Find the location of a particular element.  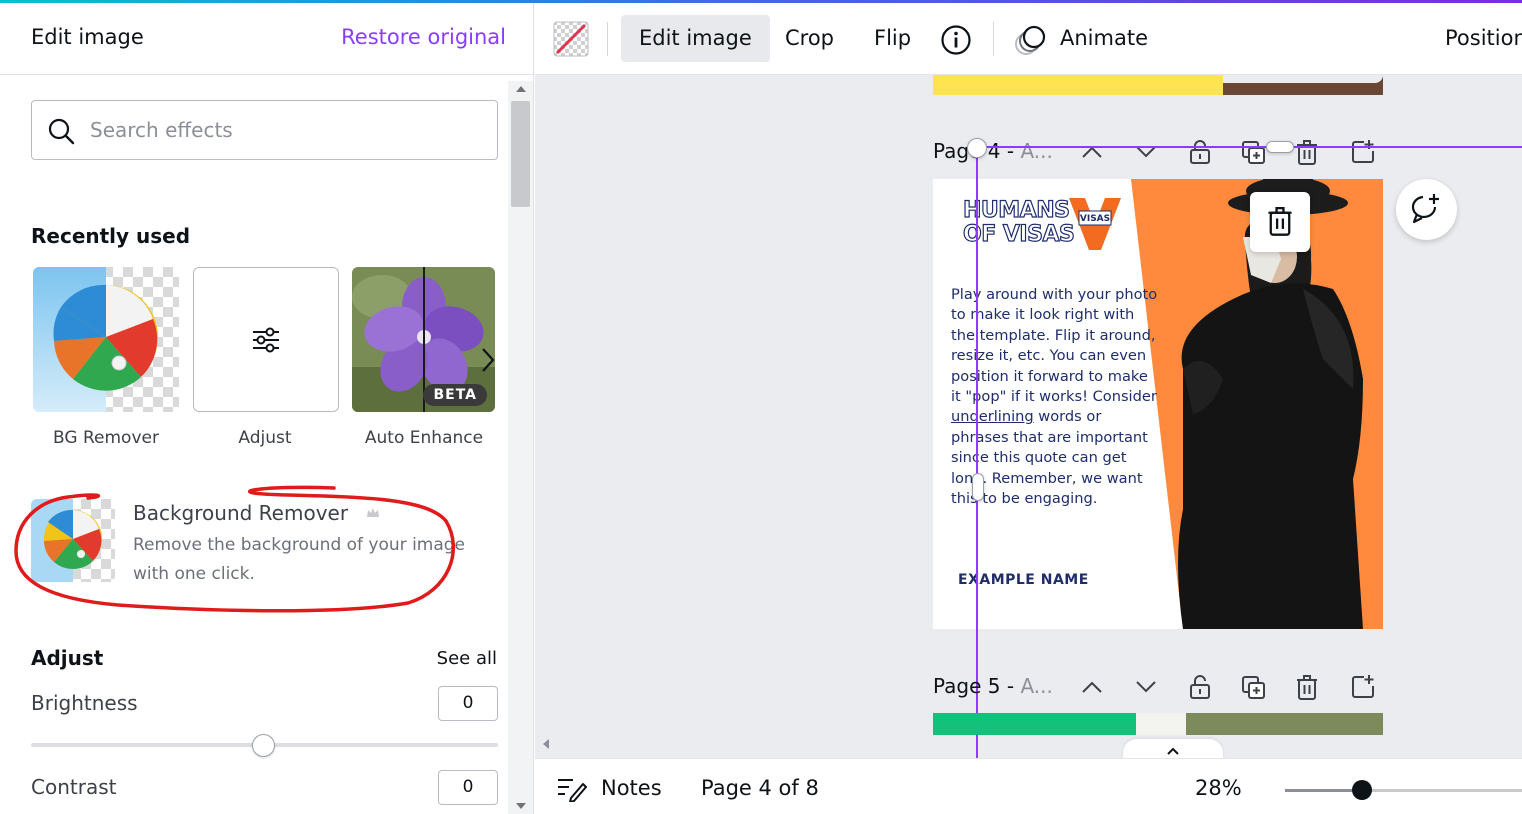

panel-scrollbar is located at coordinates (520, 447).